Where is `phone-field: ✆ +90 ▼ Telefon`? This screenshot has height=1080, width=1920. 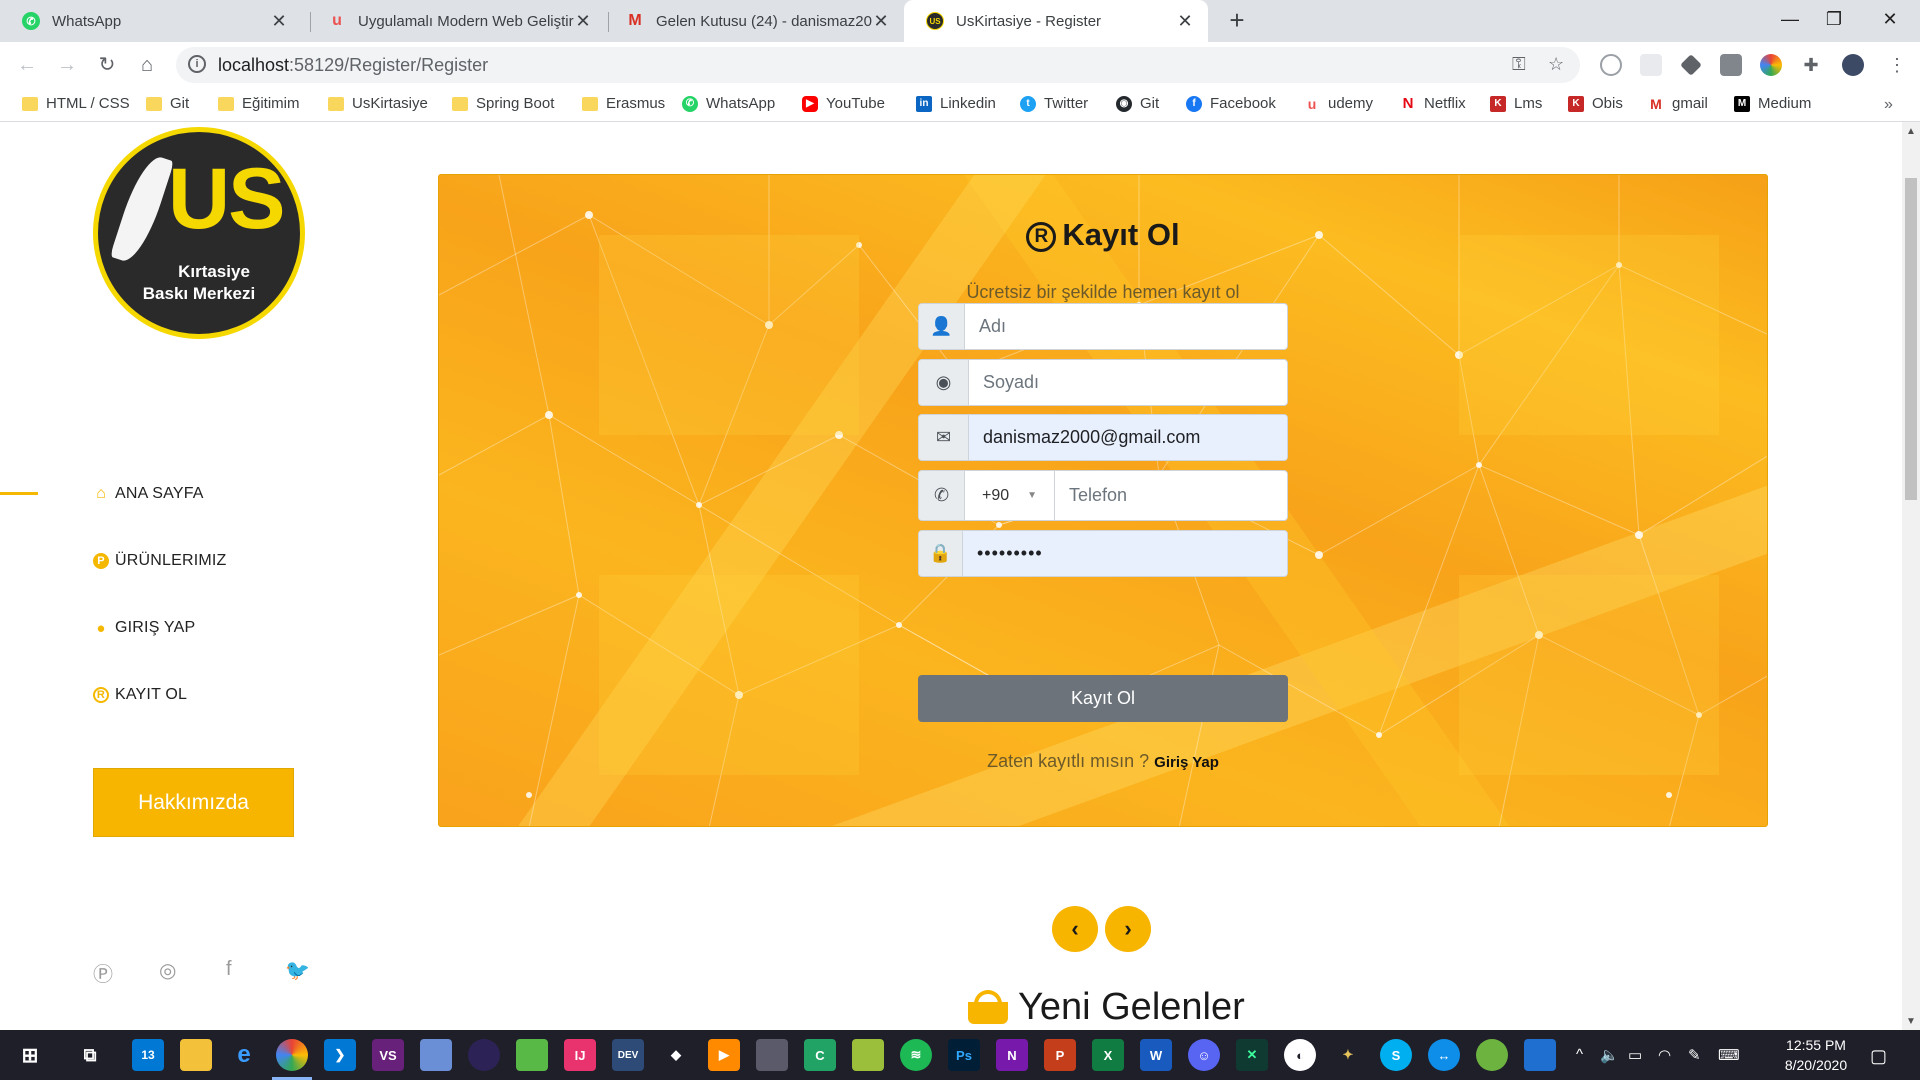
phone-field: ✆ +90 ▼ Telefon is located at coordinates (1103, 495).